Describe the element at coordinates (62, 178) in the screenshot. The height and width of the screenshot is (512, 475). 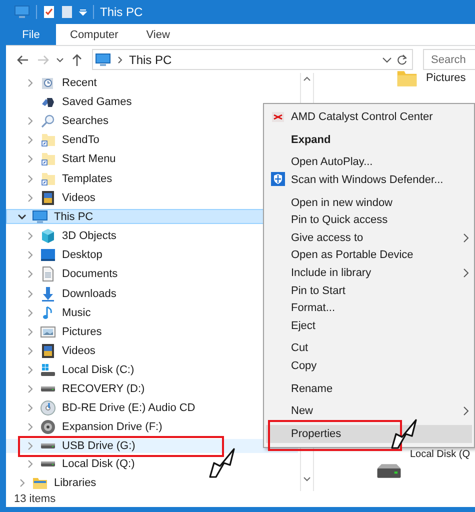
I see `tree-item: Templates` at that location.